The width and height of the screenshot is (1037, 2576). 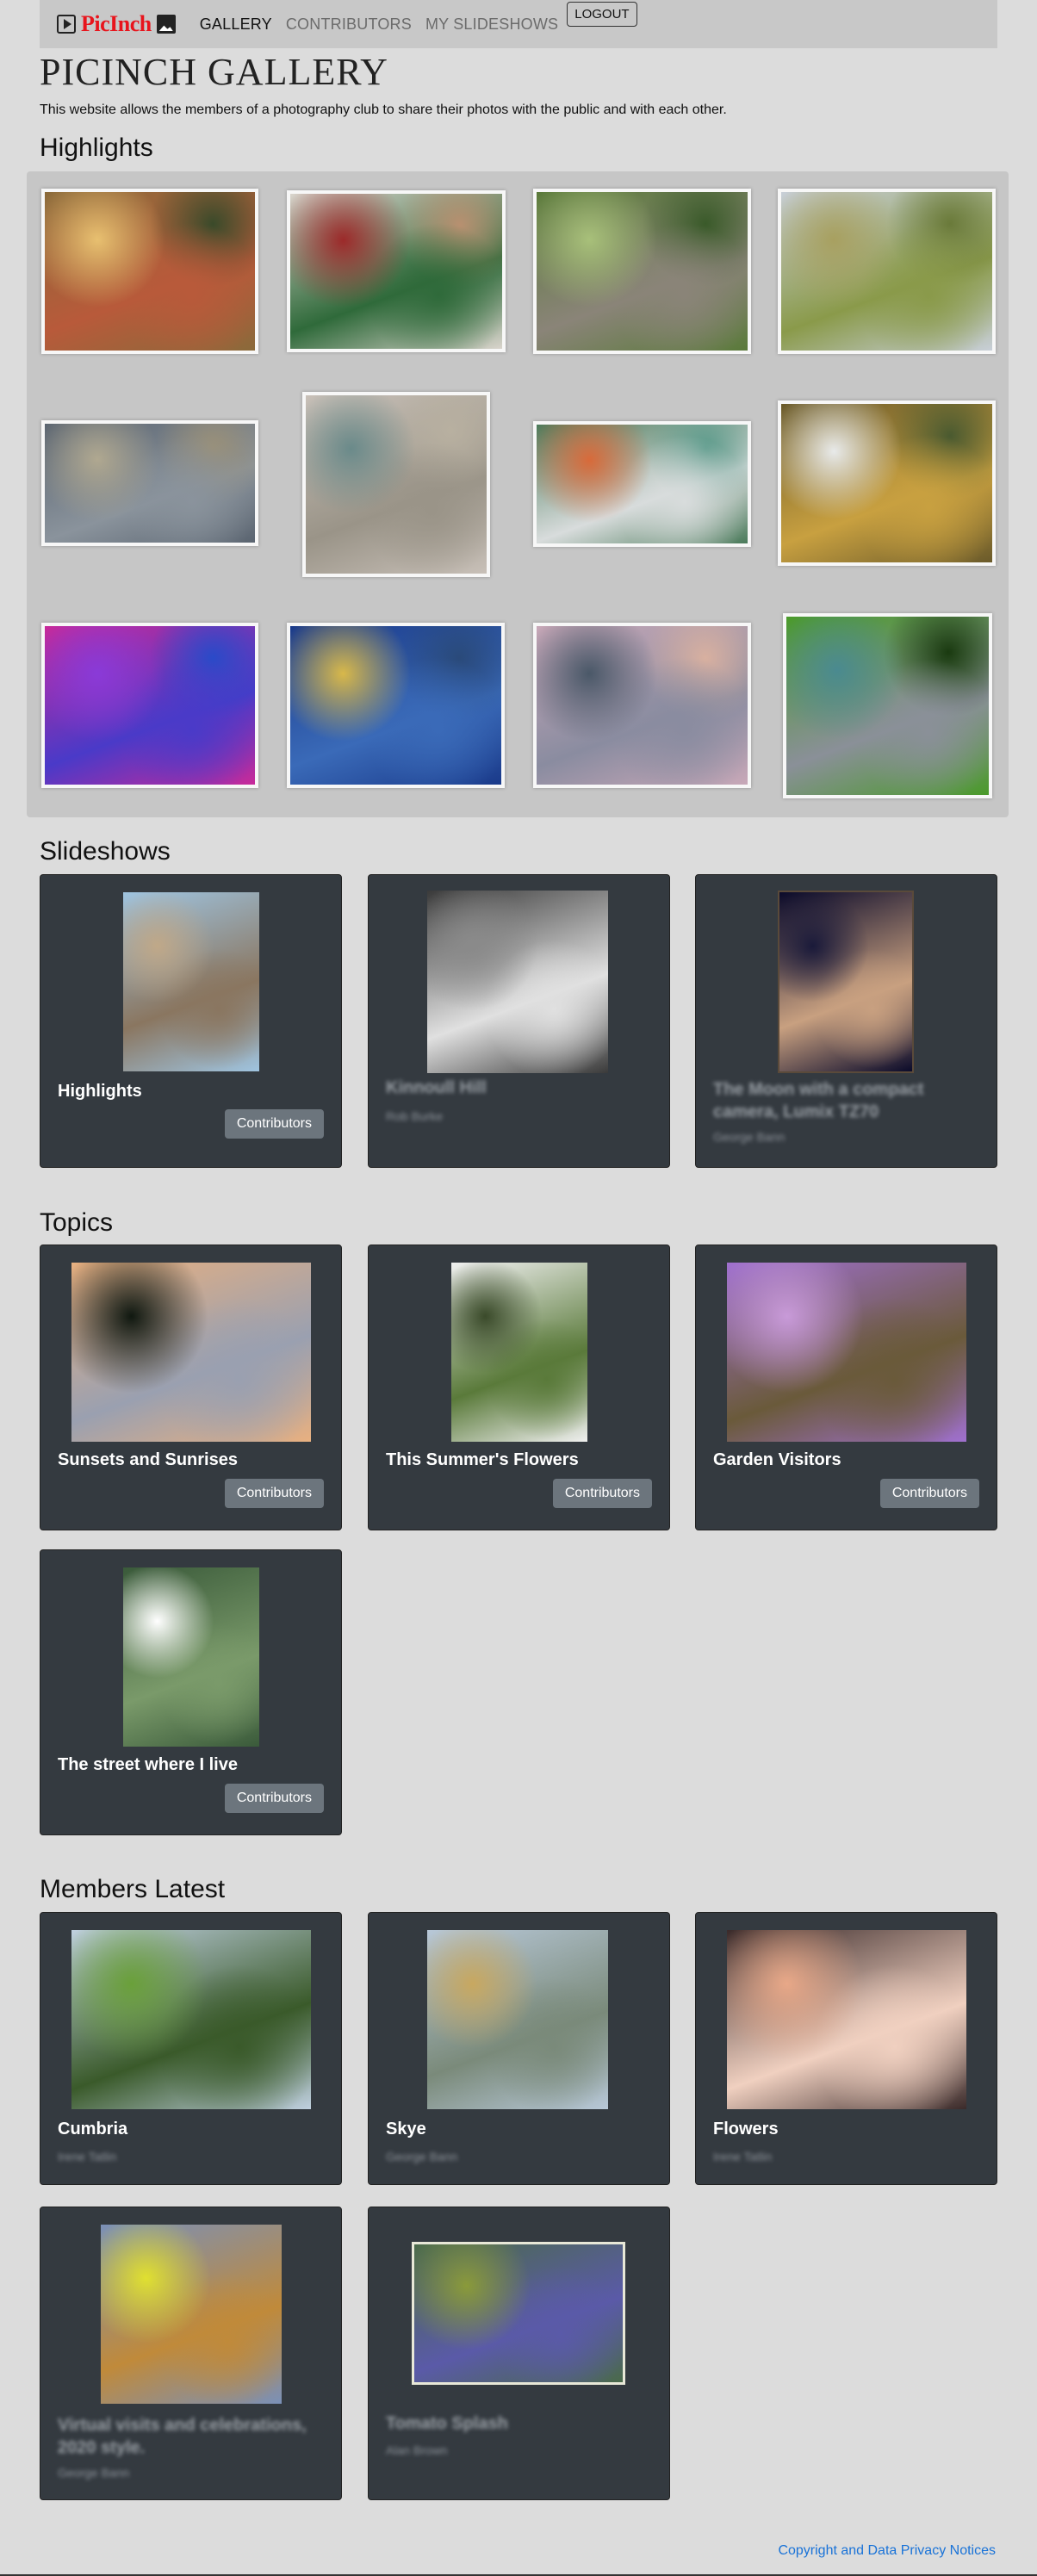 What do you see at coordinates (148, 1460) in the screenshot?
I see `topic-title: Sunsets and Sunrises` at bounding box center [148, 1460].